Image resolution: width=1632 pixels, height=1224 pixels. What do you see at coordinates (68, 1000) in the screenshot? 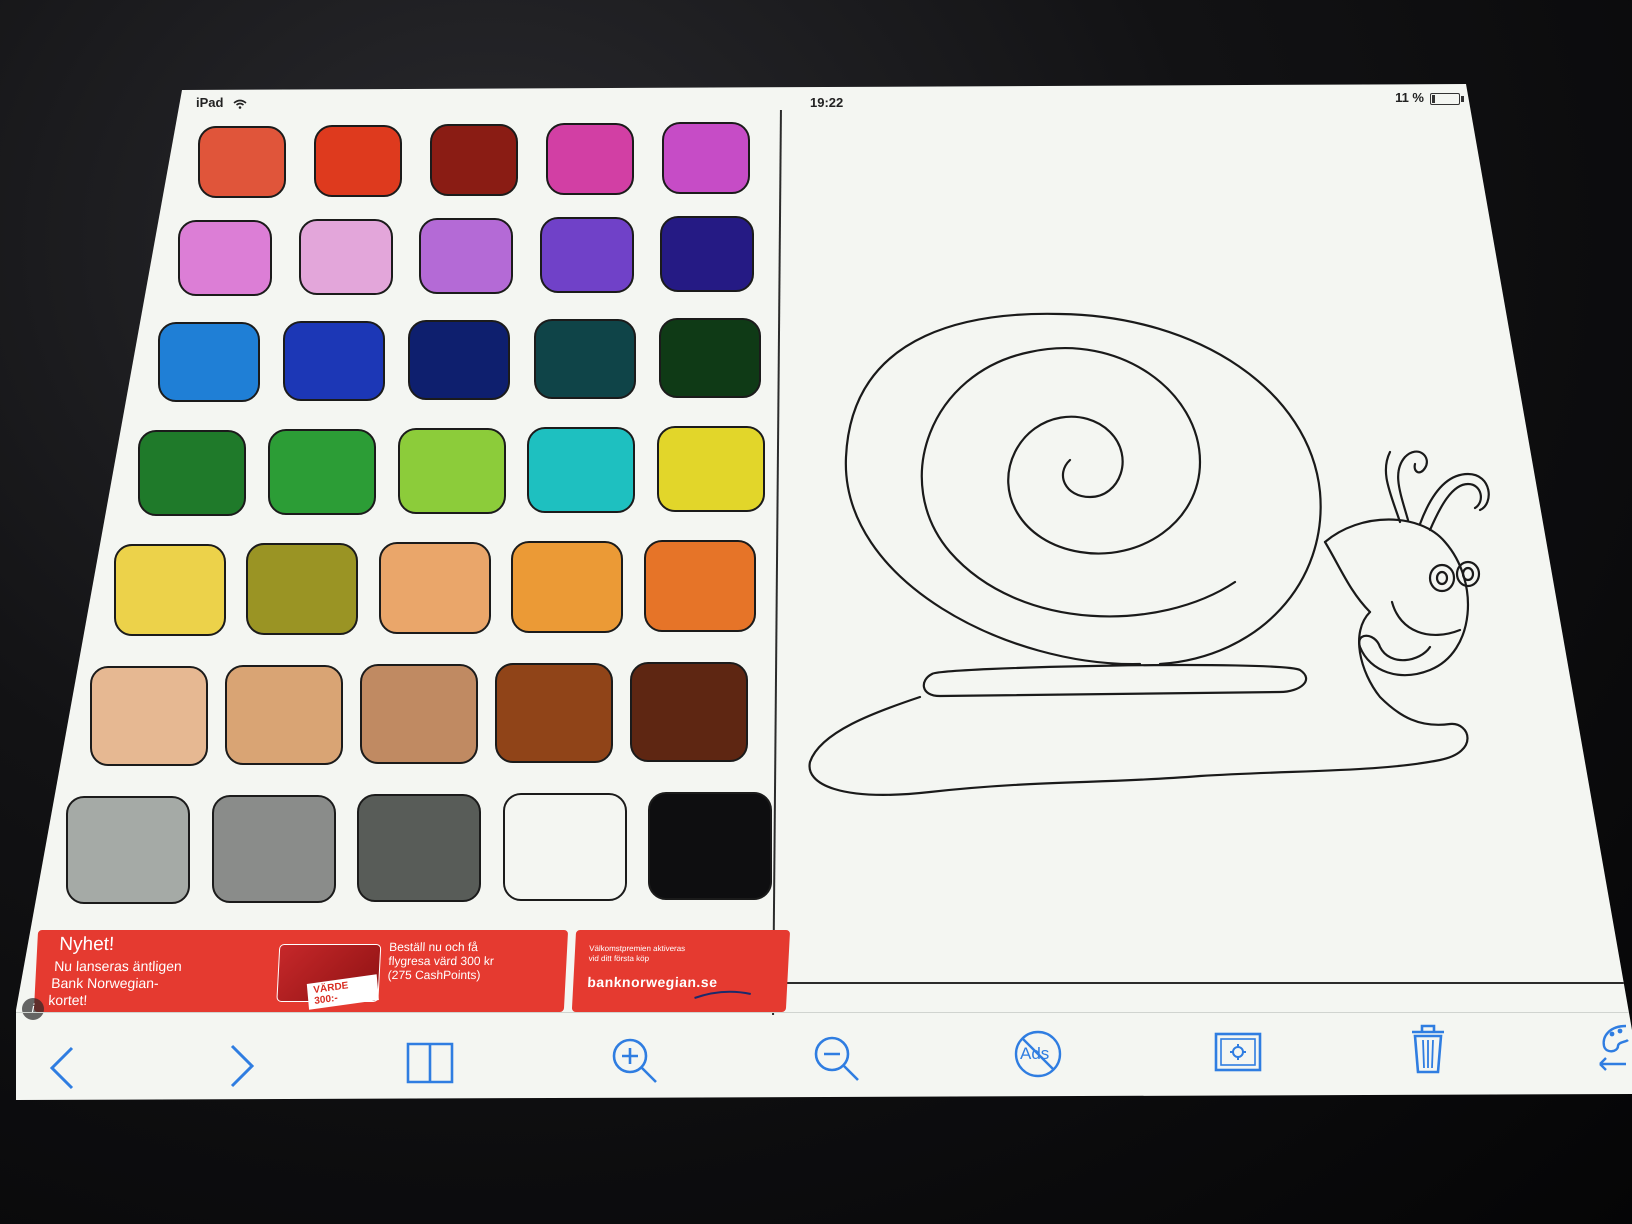
I see `ad-line-3: kortet!` at bounding box center [68, 1000].